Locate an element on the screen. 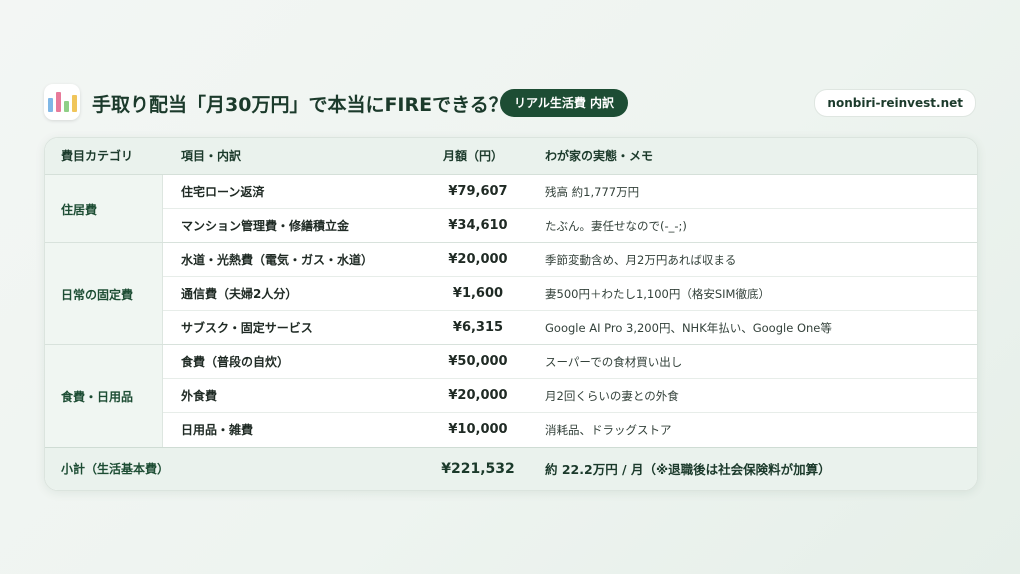 The image size is (1020, 574). table-row: 外食費 ¥20,000 月2回くらいの妻との外食 is located at coordinates (570, 396).